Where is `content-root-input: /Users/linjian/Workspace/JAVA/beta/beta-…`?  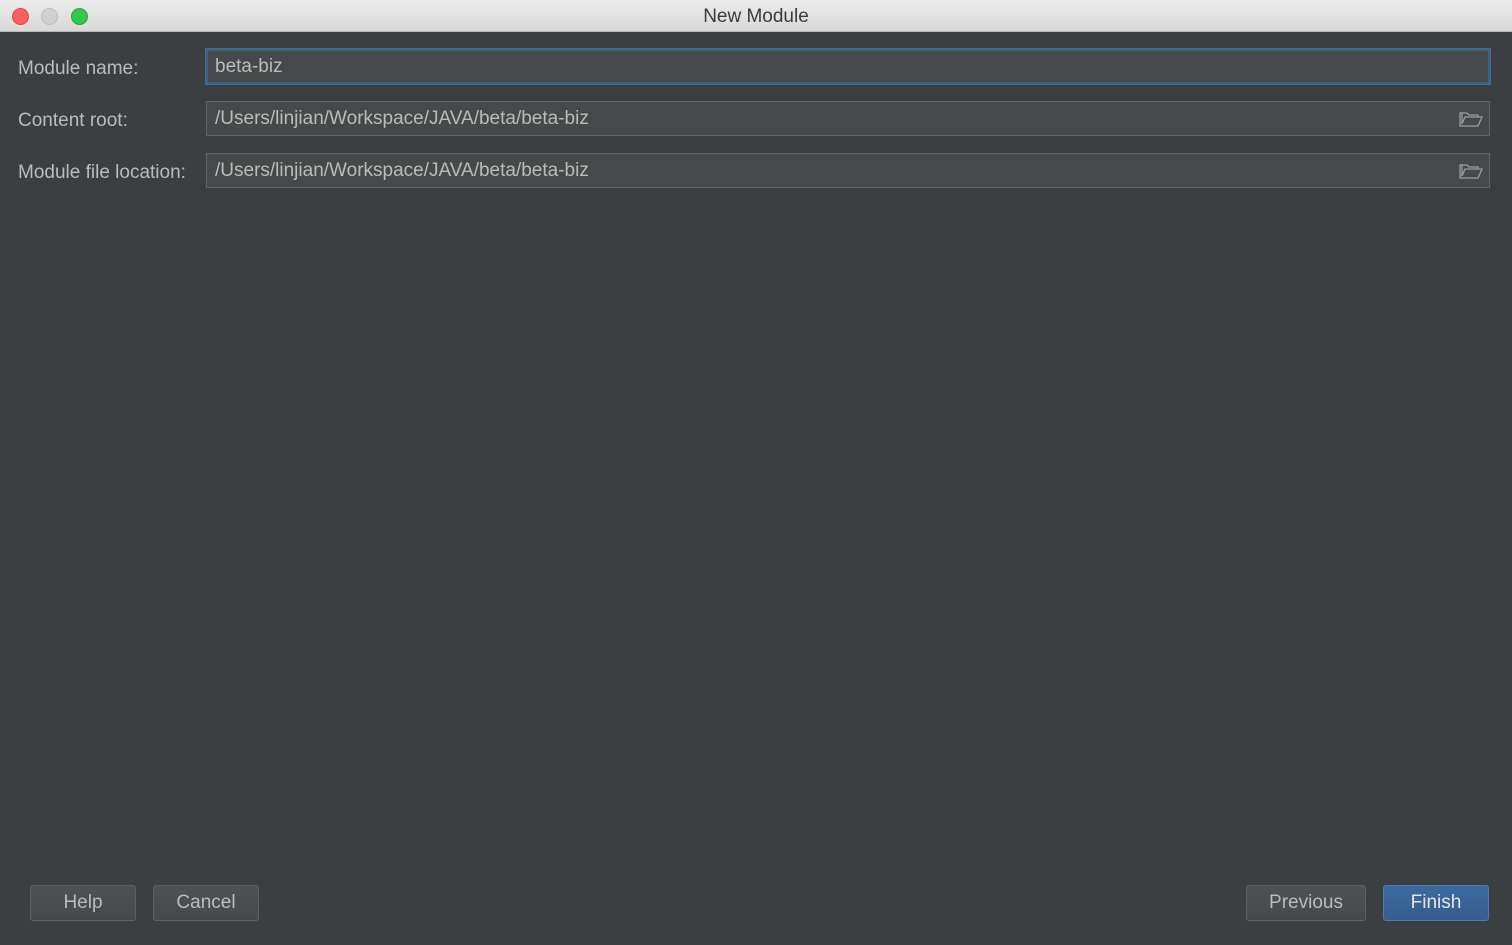
content-root-input: /Users/linjian/Workspace/JAVA/beta/beta-… is located at coordinates (848, 118).